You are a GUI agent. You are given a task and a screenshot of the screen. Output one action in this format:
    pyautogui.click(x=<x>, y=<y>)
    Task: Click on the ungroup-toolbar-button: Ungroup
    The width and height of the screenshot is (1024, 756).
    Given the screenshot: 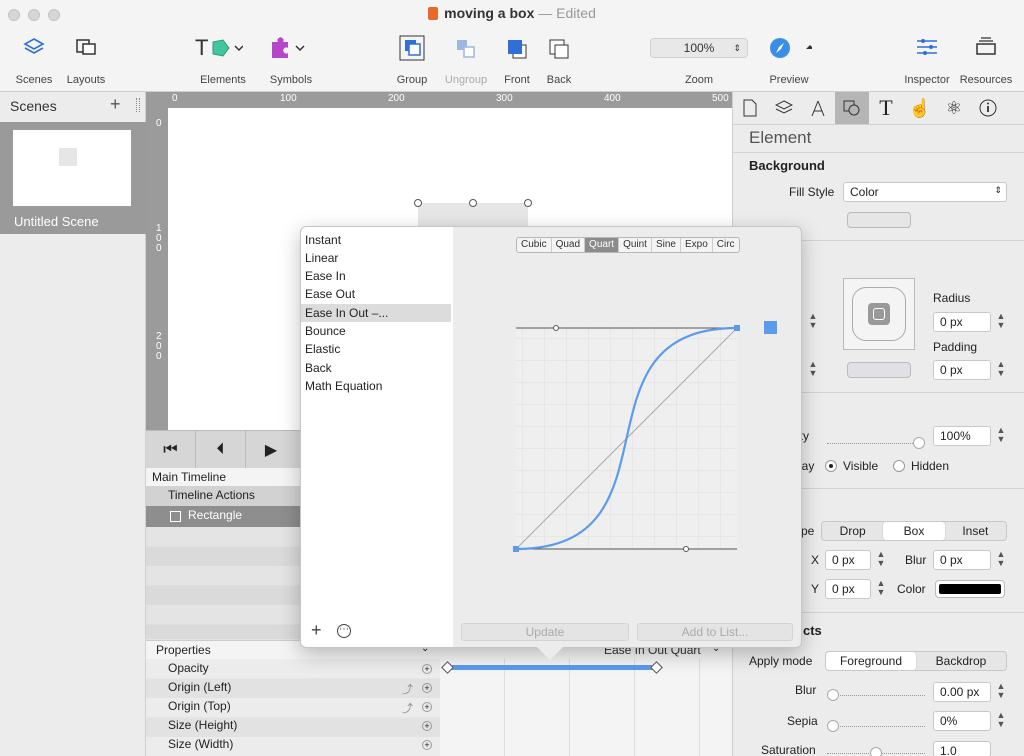 What is the action you would take?
    pyautogui.click(x=466, y=61)
    